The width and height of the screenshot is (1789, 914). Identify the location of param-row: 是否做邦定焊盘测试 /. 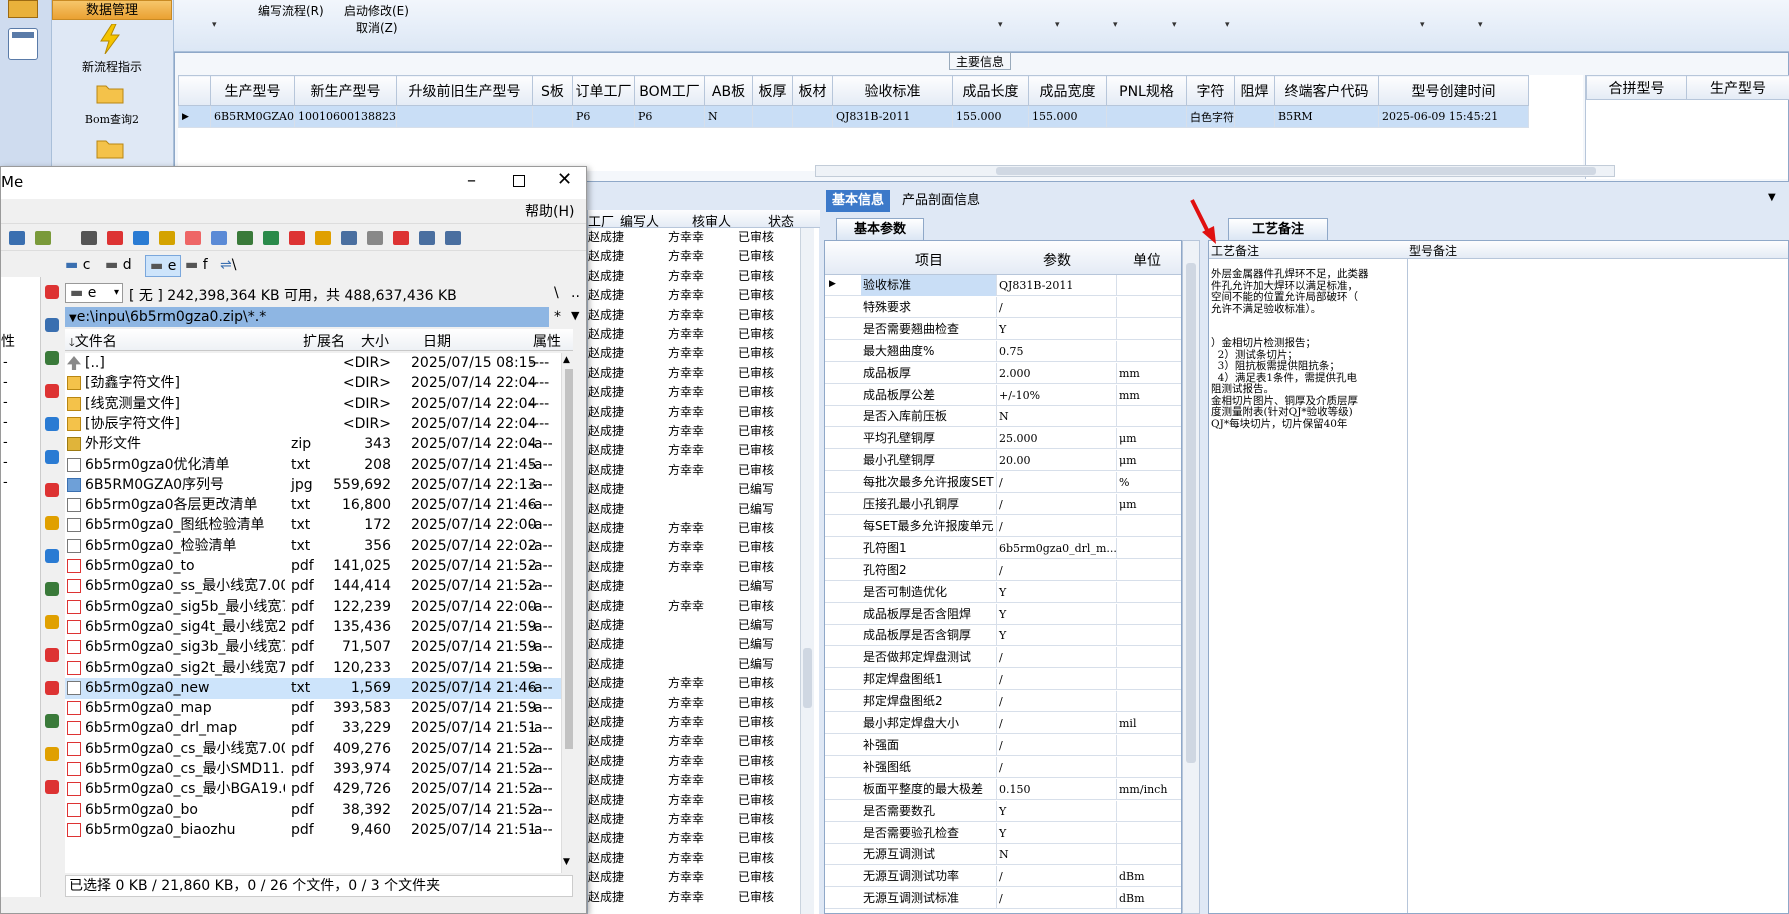
(1003, 658).